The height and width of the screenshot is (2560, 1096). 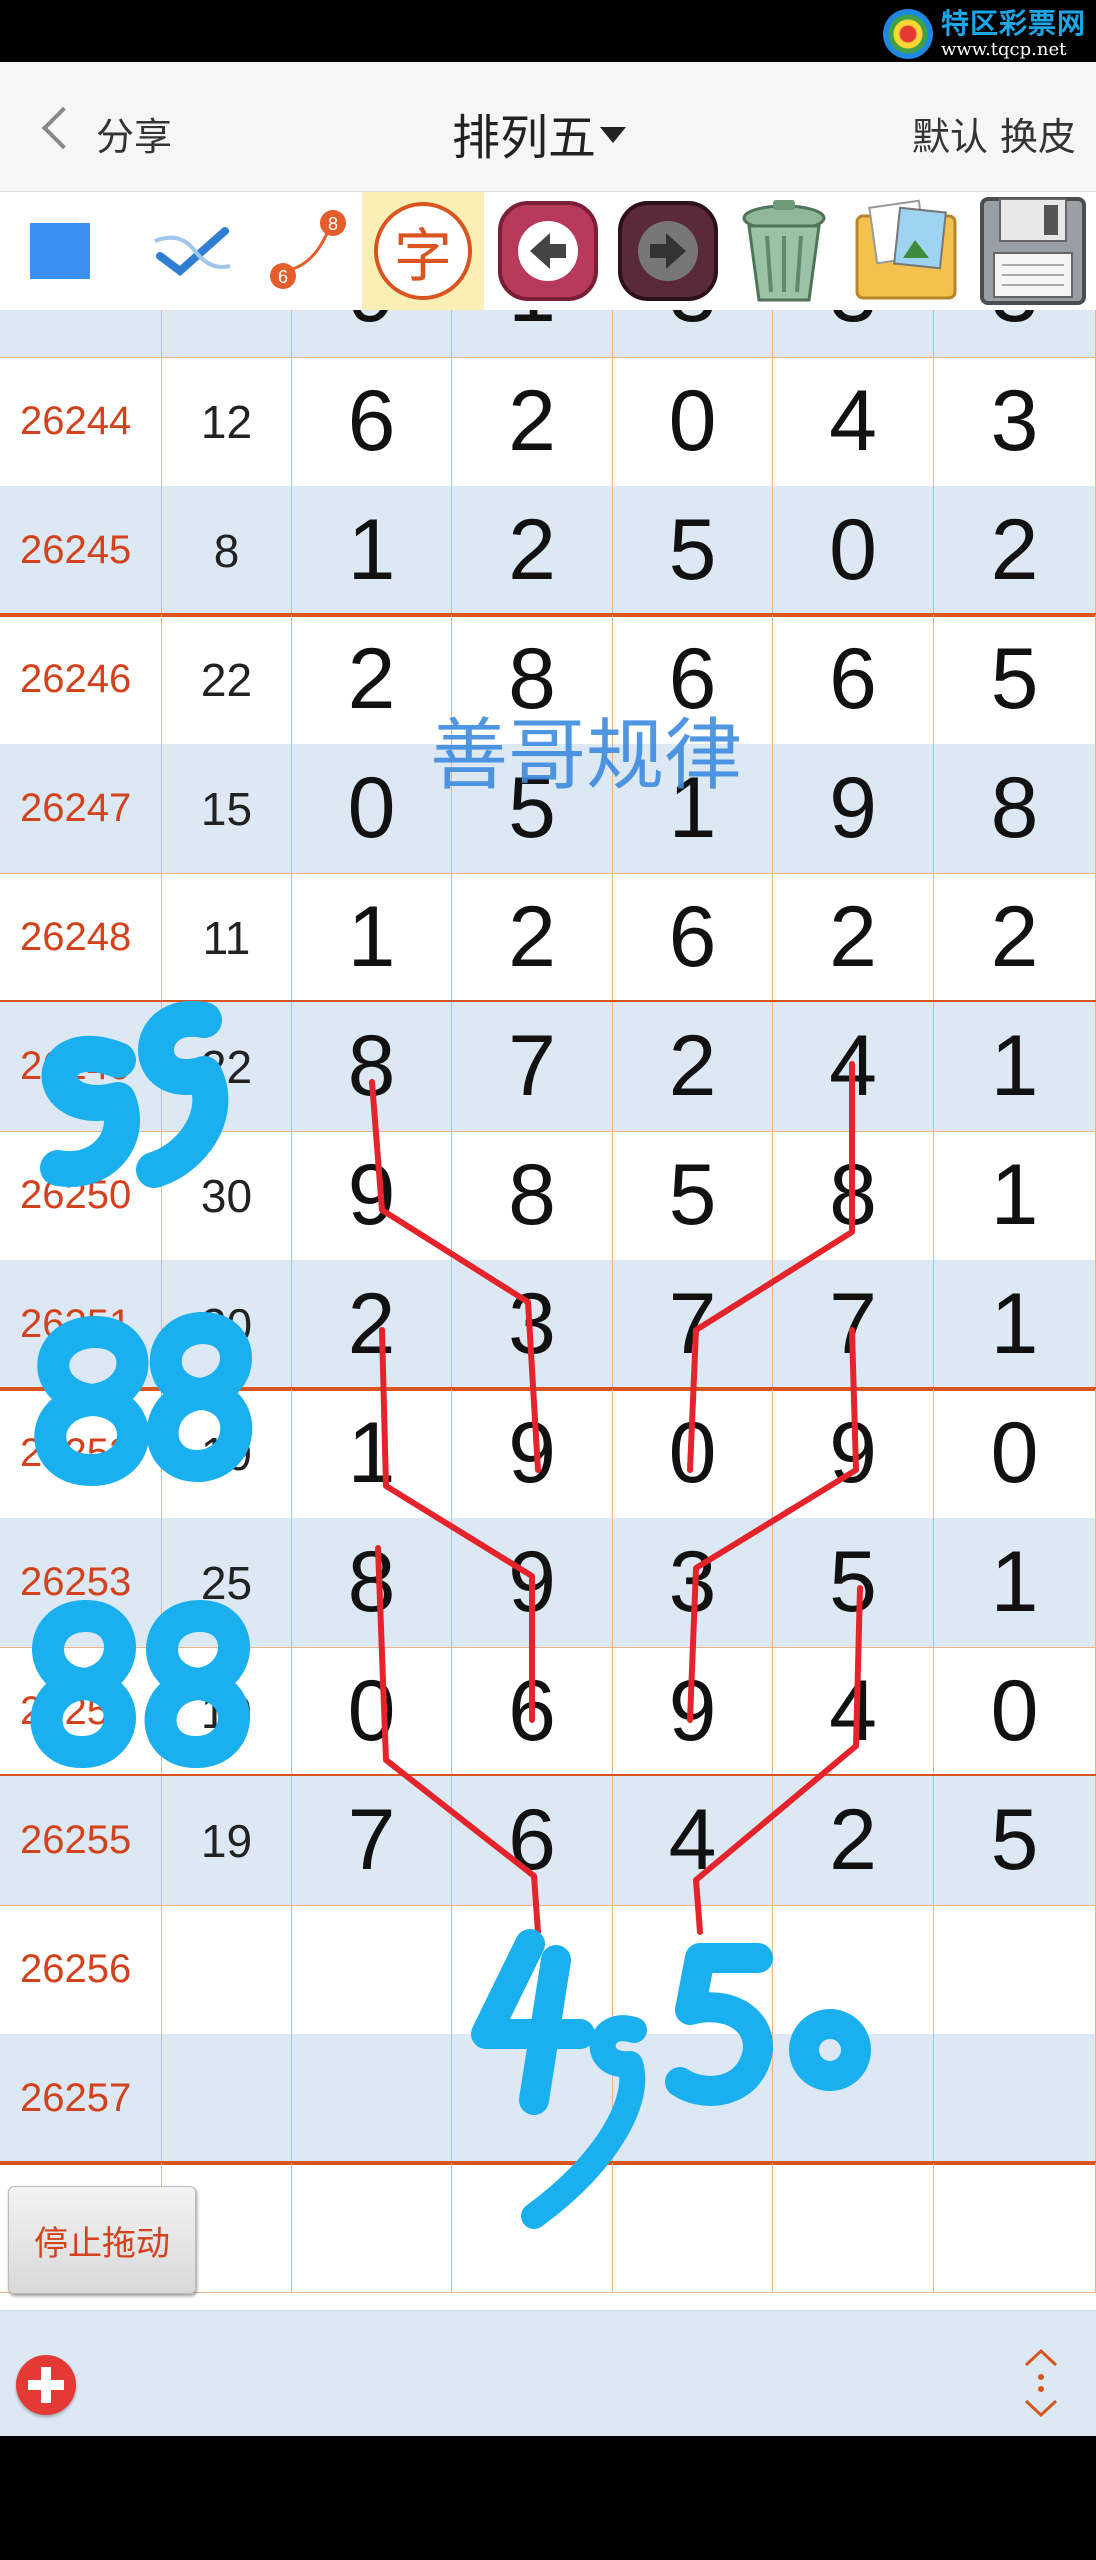 I want to click on badge-a: 6, so click(x=283, y=277).